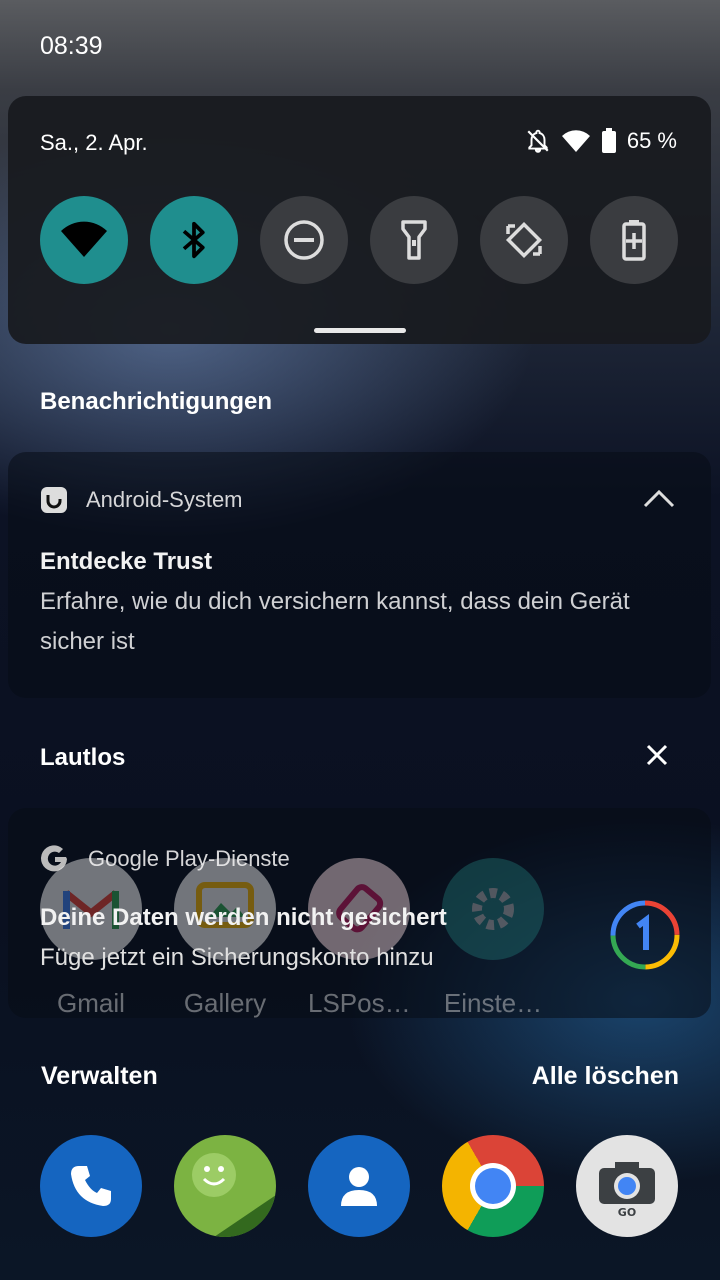  I want to click on close-icon, so click(657, 755).